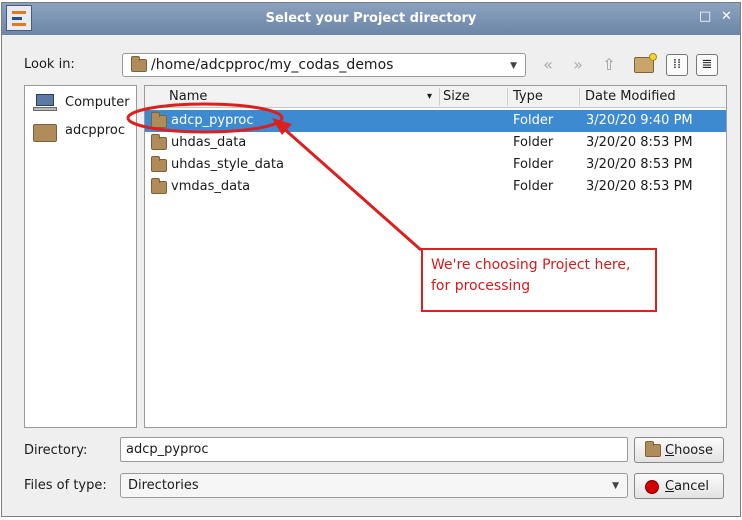 This screenshot has height=520, width=742. What do you see at coordinates (430, 96) in the screenshot?
I see `sort-desc-icon: ▾` at bounding box center [430, 96].